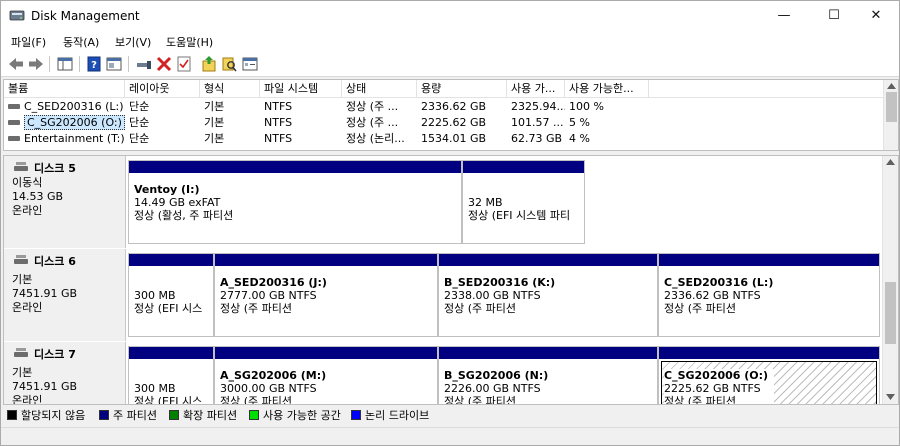 This screenshot has width=900, height=446. I want to click on disk-label: 디스크 6 기본 7451.91 GB 온라인, so click(65, 295).